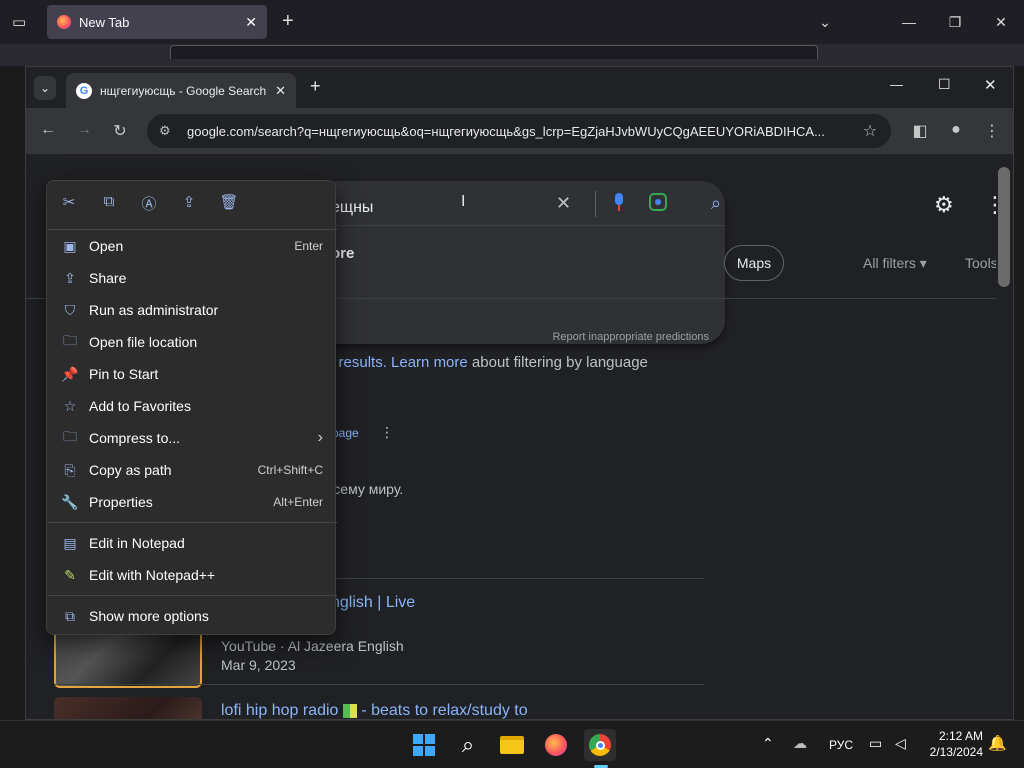 This screenshot has height=768, width=1024. I want to click on learn-more-link: Learn more, so click(429, 362).